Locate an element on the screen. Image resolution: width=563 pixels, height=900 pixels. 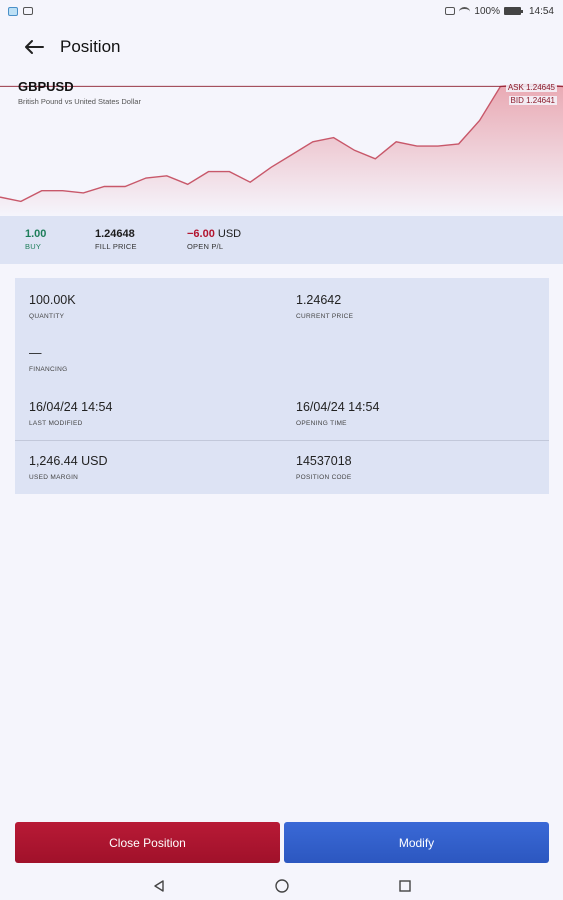
detail-opening-time: 16/04/24 14:54 OPENING TIME is located at coordinates (337, 413).